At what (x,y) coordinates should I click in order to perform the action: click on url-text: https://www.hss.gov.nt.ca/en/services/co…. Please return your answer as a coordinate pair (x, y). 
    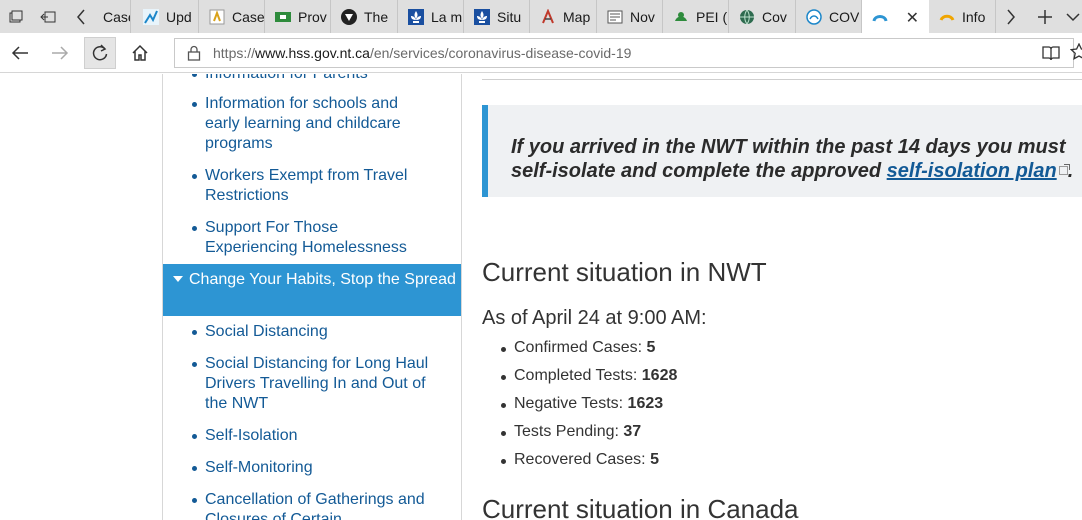
    Looking at the image, I should click on (422, 53).